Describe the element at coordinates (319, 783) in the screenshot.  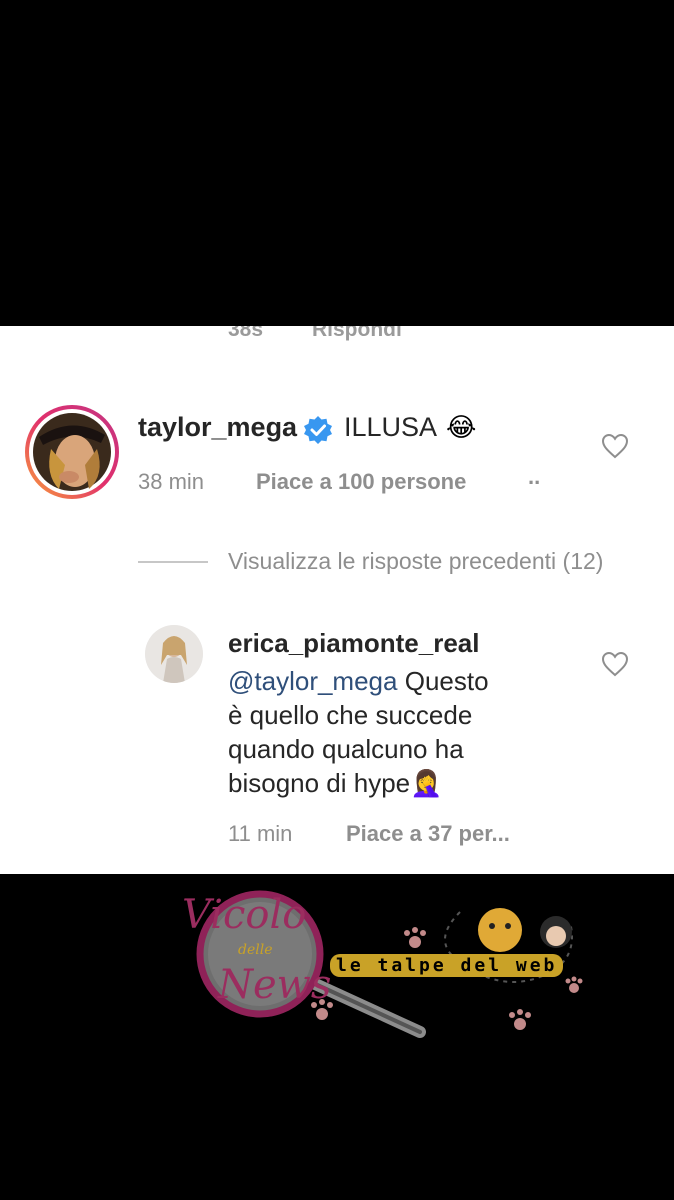
I see `reply-line-4-text: bisogno di hype` at that location.